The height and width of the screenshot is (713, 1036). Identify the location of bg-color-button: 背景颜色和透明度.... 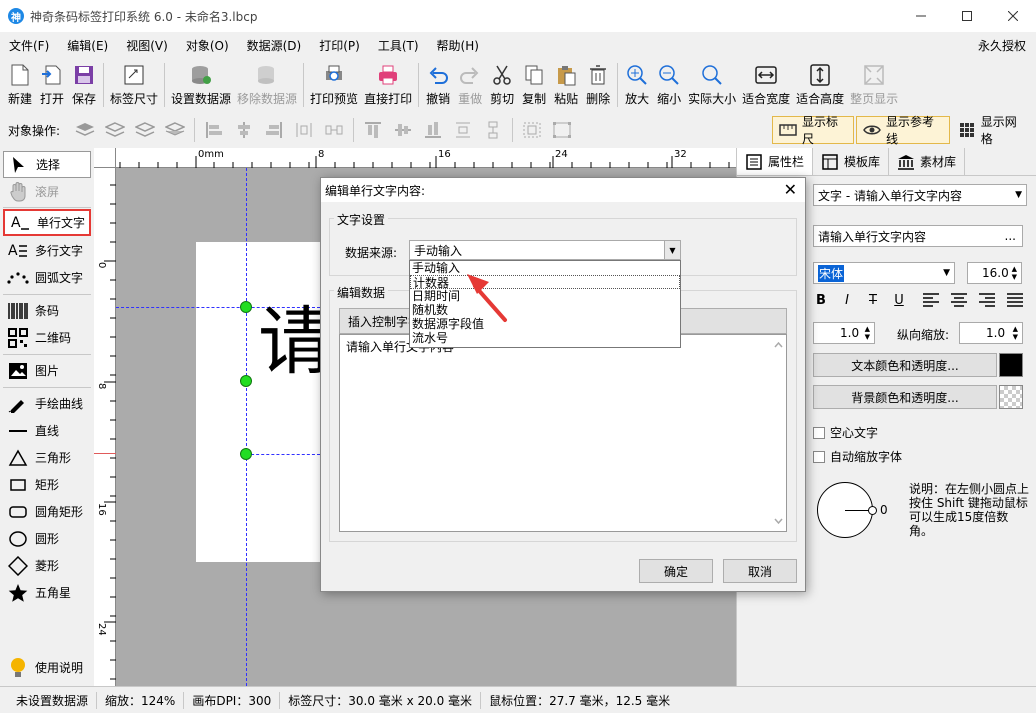
(905, 397).